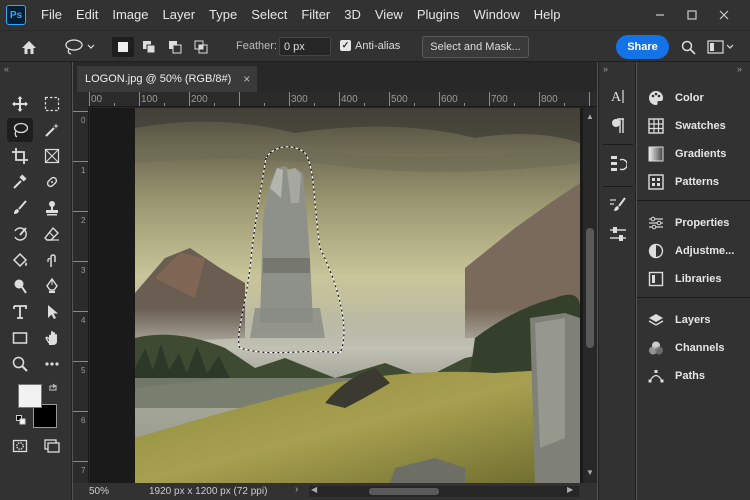  Describe the element at coordinates (570, 489) in the screenshot. I see `scroll-right-icon: ▶` at that location.